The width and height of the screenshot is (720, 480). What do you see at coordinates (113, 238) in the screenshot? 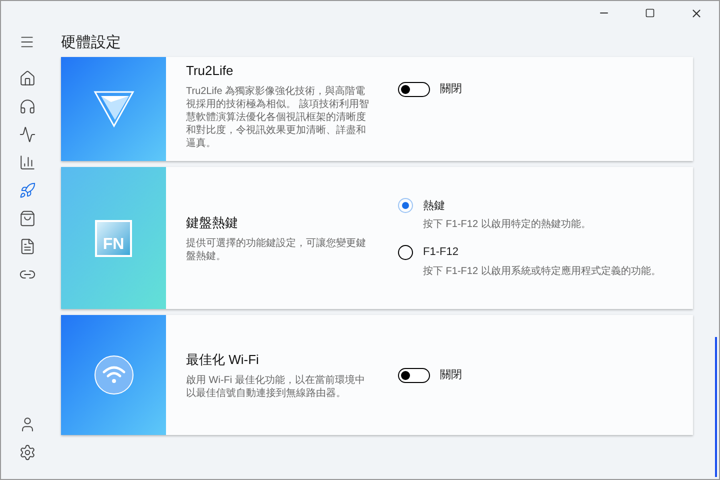
I see `fn-key-icon: FN` at bounding box center [113, 238].